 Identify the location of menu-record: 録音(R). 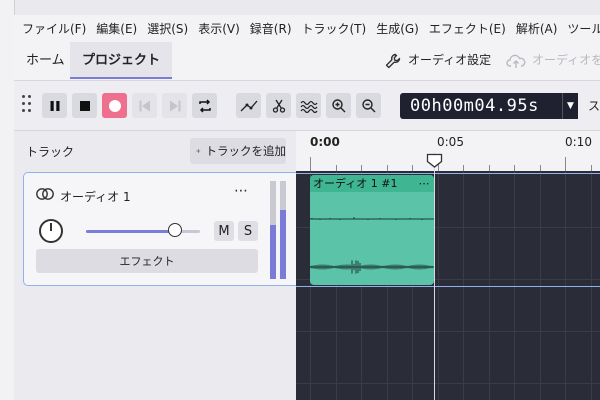
(271, 28).